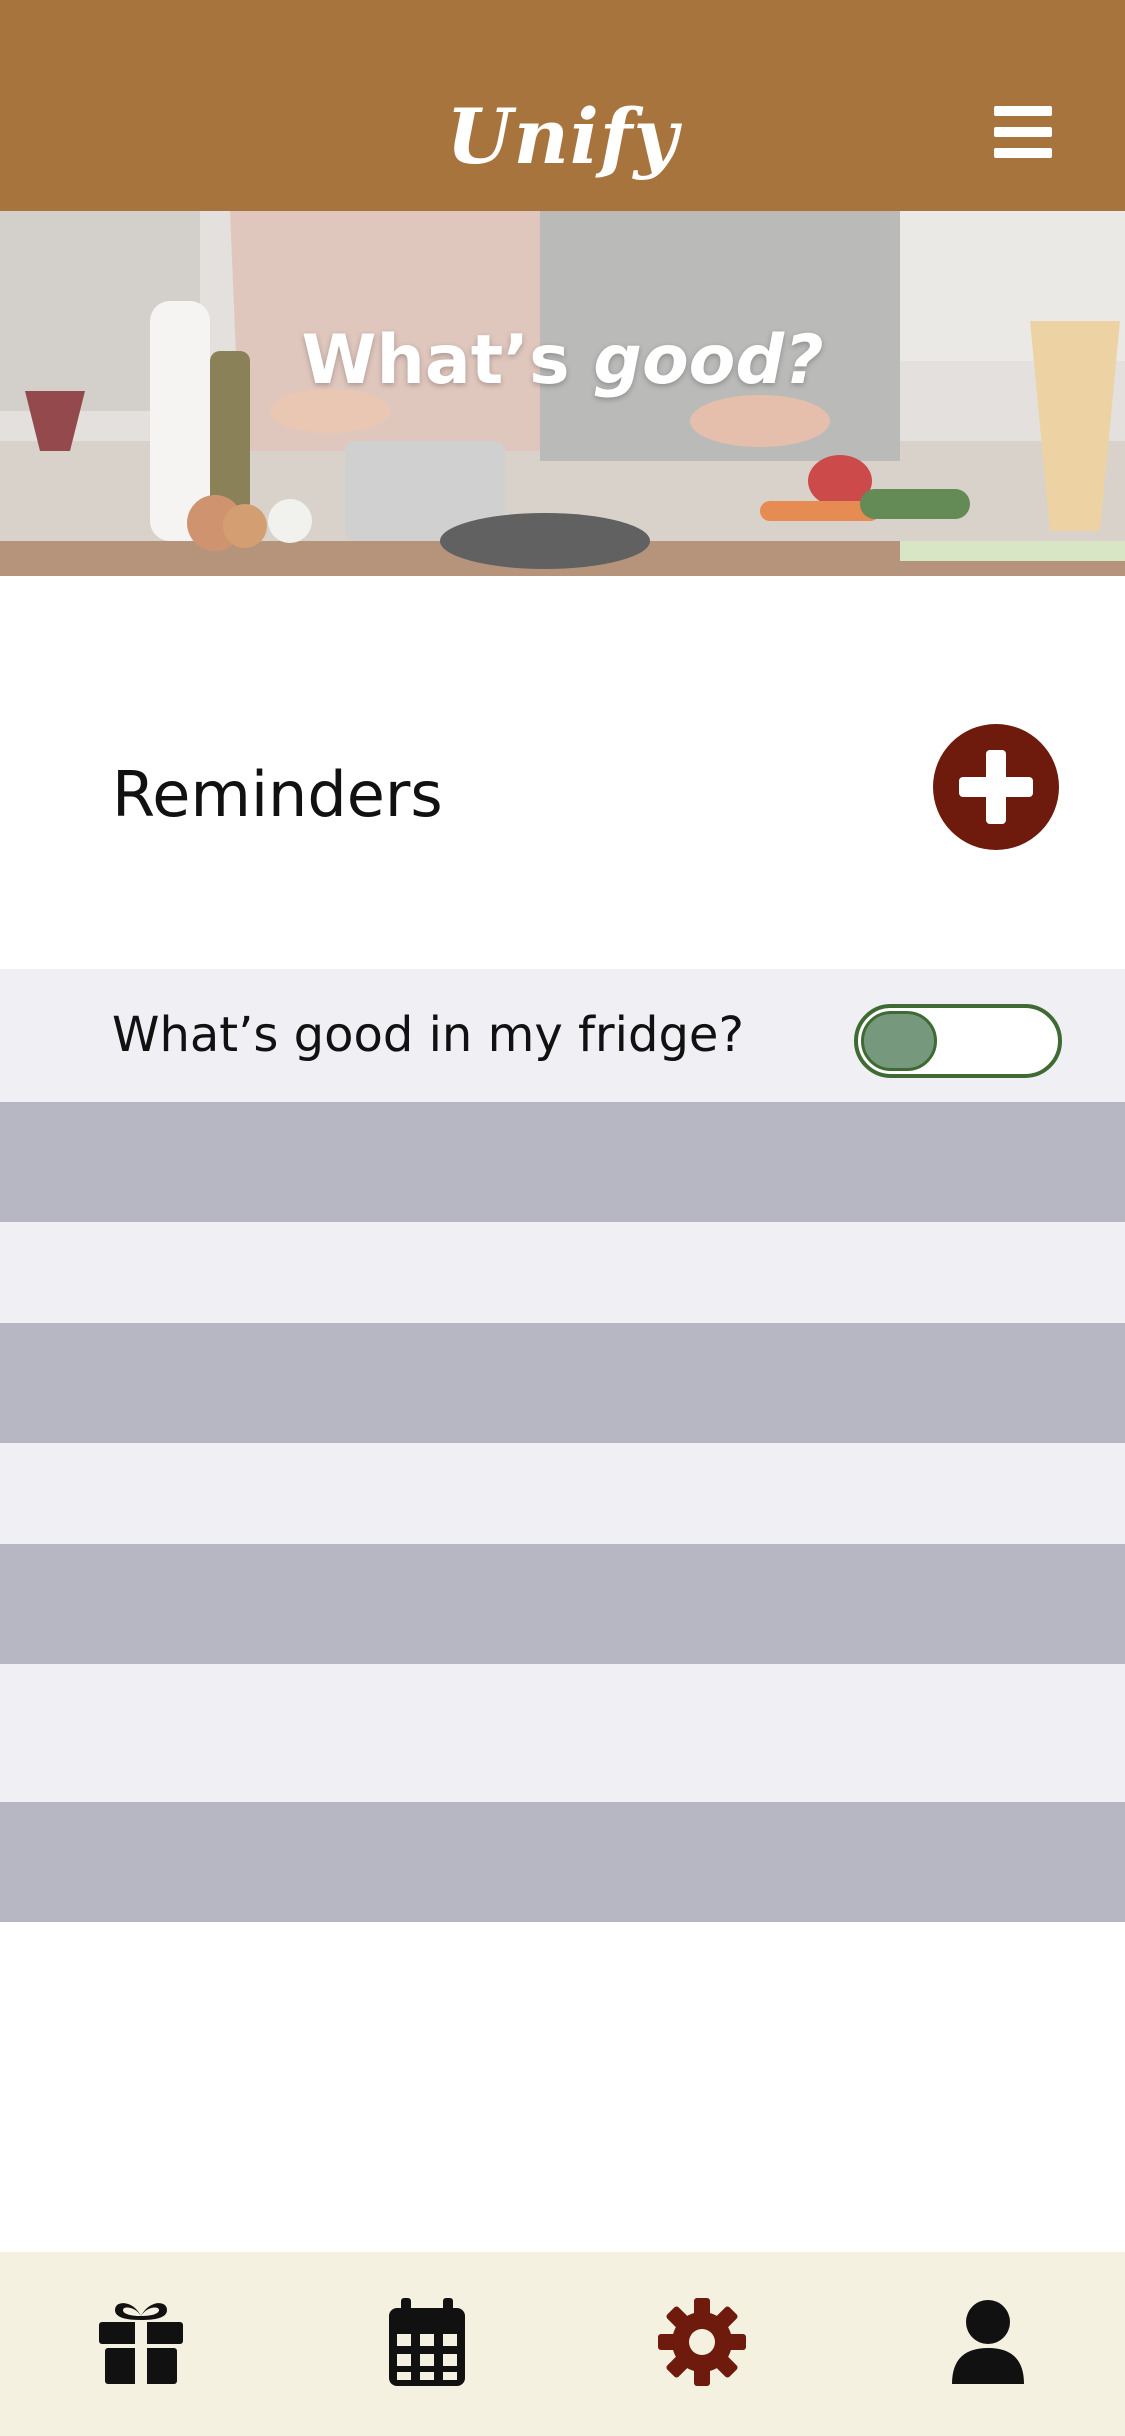 The width and height of the screenshot is (1125, 2436). I want to click on nav-settings, so click(702, 2342).